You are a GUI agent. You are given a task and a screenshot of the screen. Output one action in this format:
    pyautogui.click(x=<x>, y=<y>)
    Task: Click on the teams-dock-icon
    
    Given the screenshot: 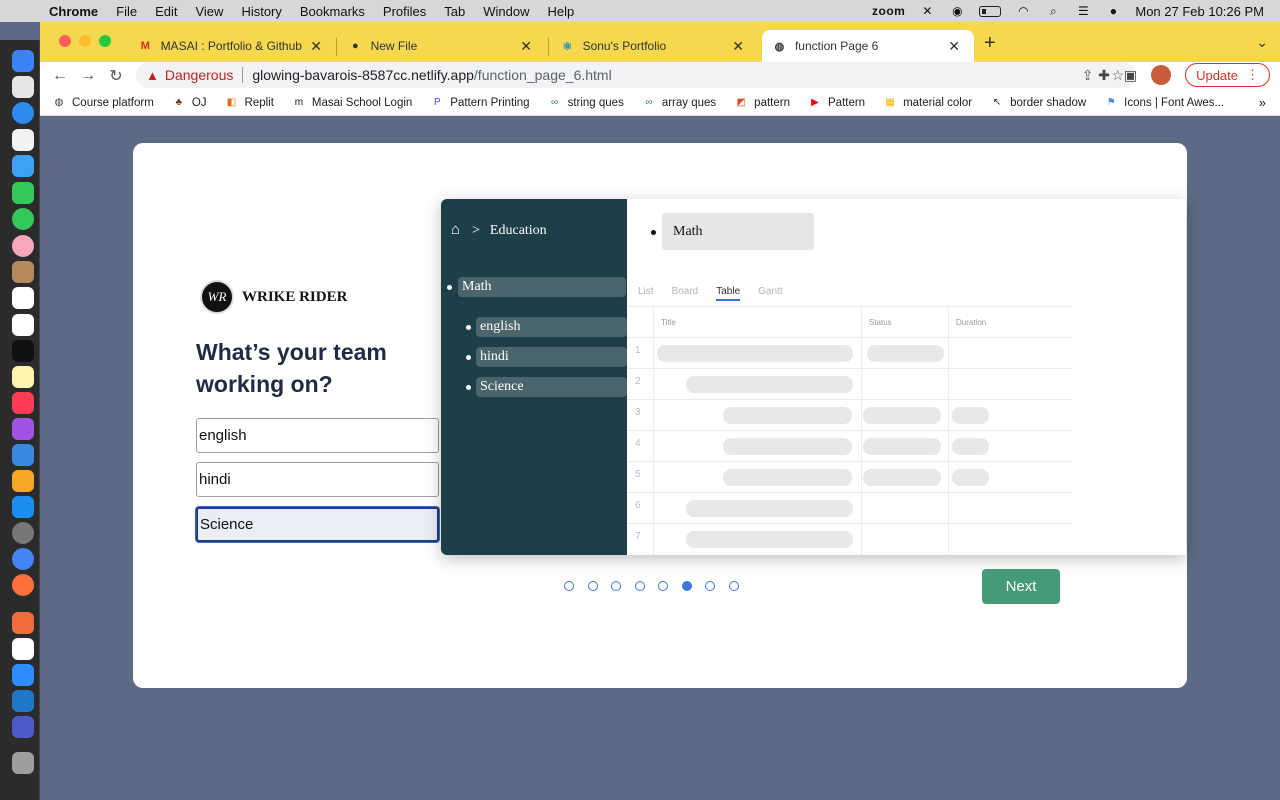 What is the action you would take?
    pyautogui.click(x=23, y=727)
    